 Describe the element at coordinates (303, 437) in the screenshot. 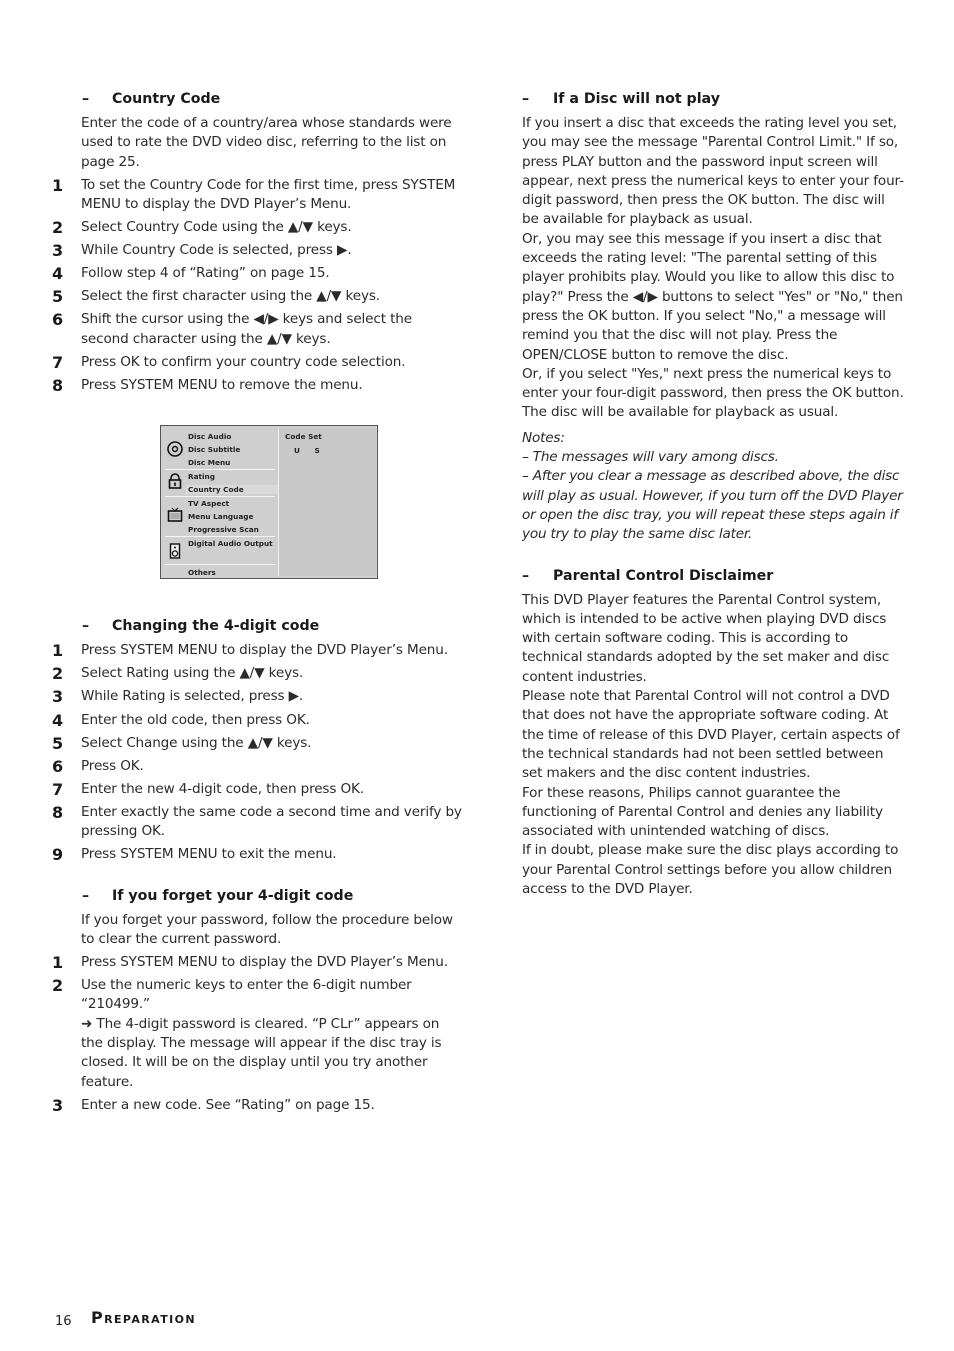

I see `code-set-label: Code Set` at that location.